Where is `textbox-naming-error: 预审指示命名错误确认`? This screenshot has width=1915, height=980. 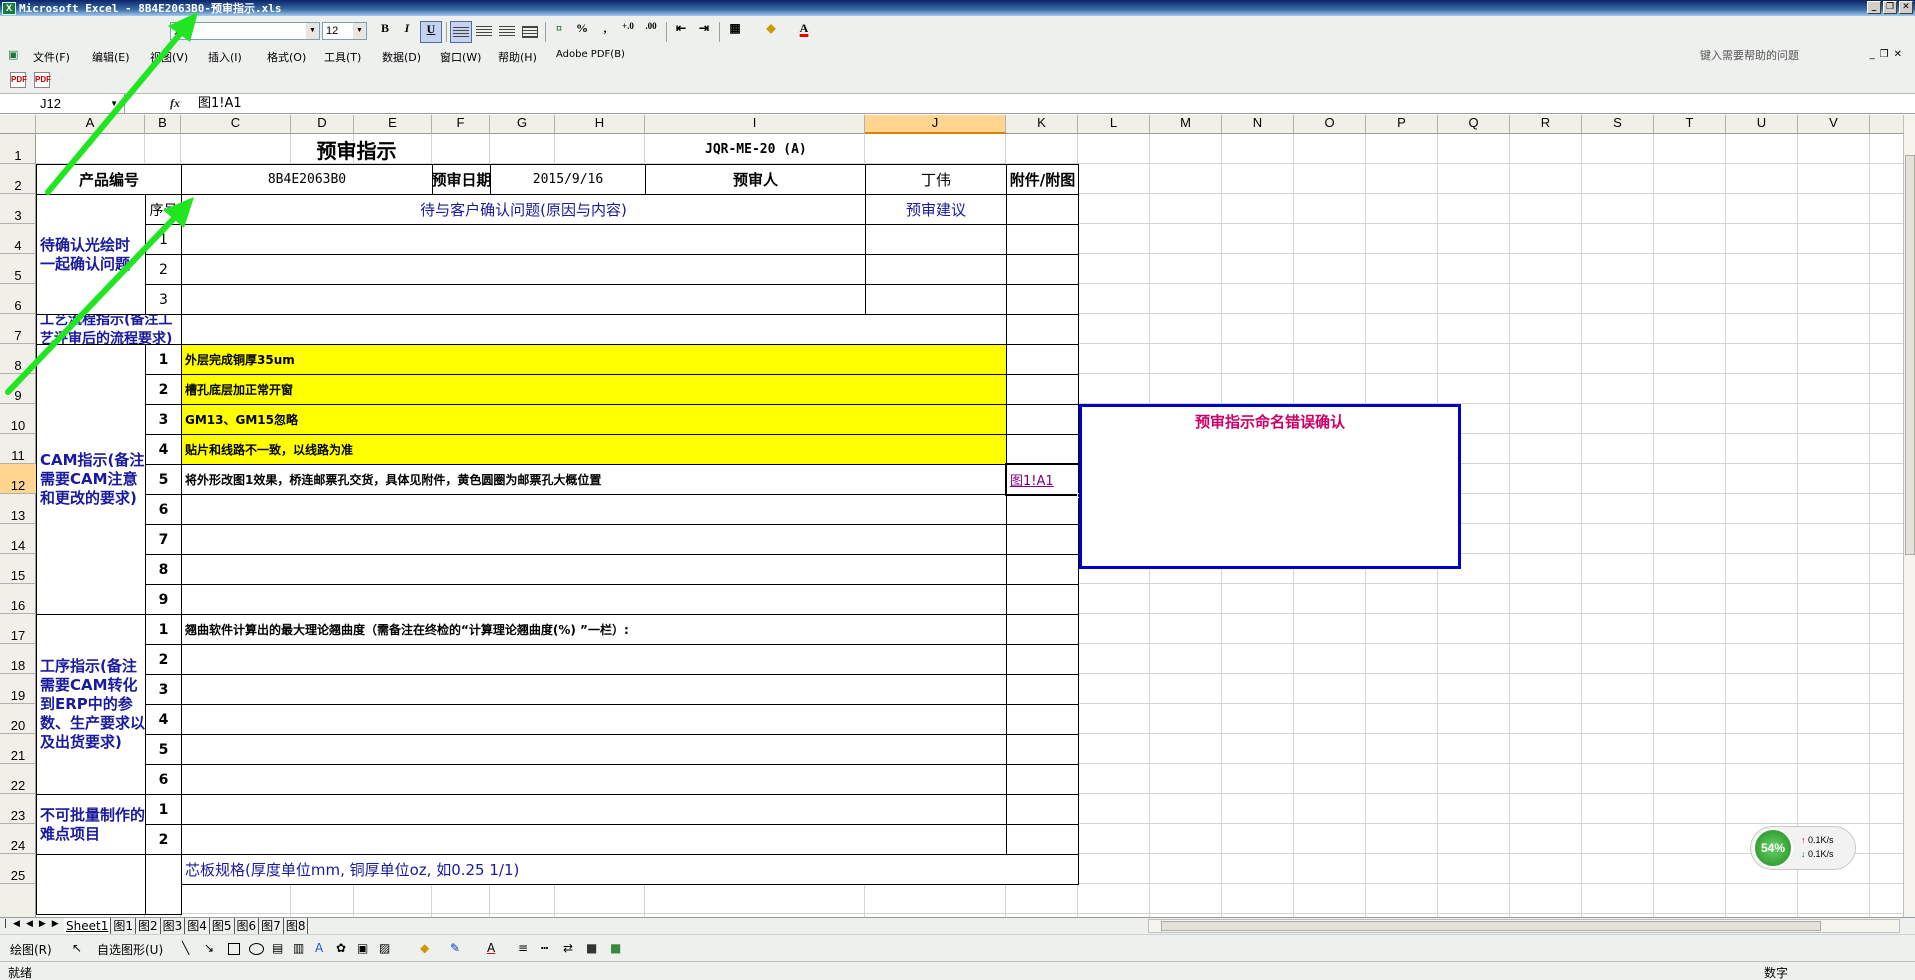 textbox-naming-error: 预审指示命名错误确认 is located at coordinates (1270, 486).